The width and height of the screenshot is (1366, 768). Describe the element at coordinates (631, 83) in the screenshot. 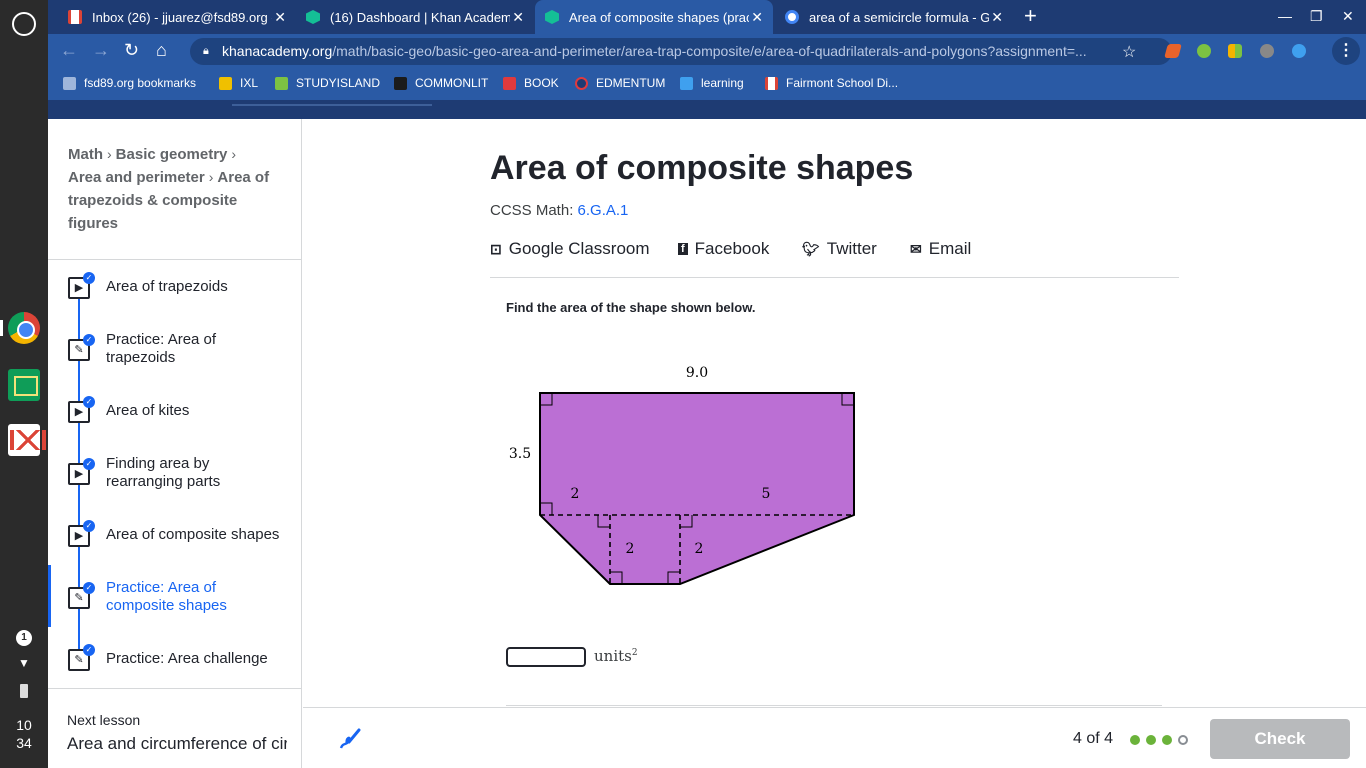

I see `bookmark-label: EDMENTUM` at that location.